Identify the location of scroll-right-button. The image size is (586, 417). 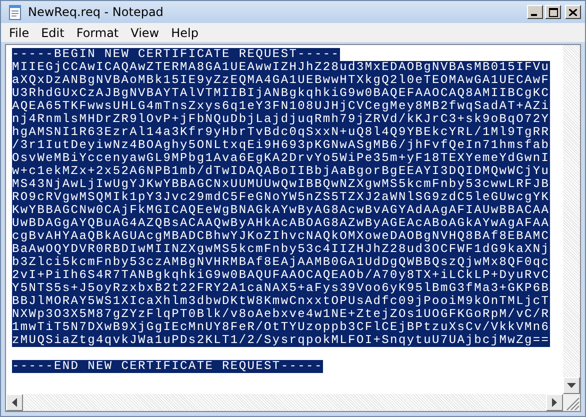
(554, 402).